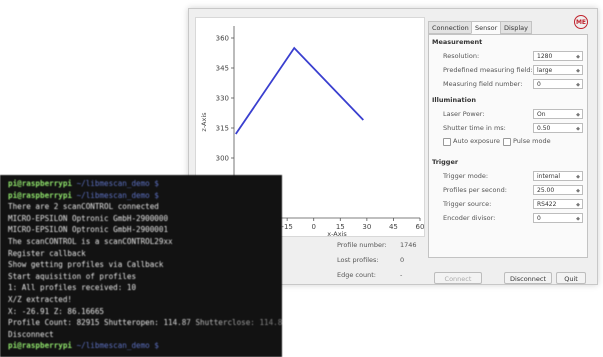  What do you see at coordinates (507, 142) in the screenshot?
I see `pulse-mode-checkbox` at bounding box center [507, 142].